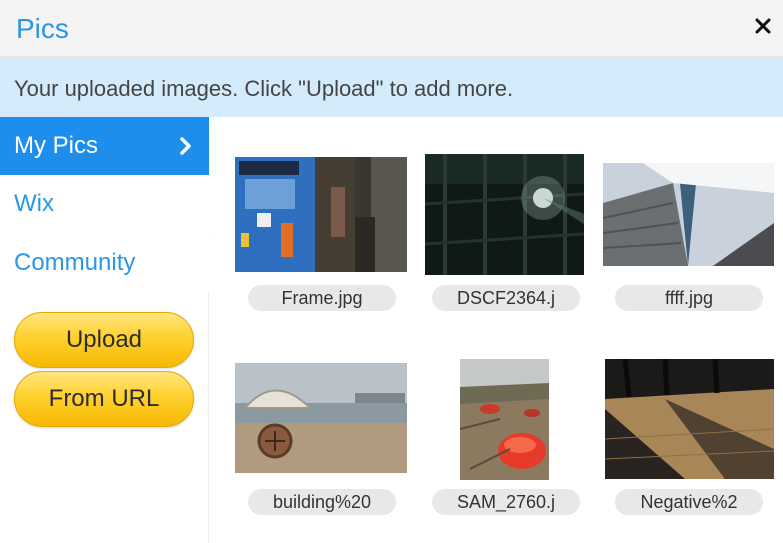 The width and height of the screenshot is (783, 543). What do you see at coordinates (689, 298) in the screenshot?
I see `image-caption: ffff.jpg` at bounding box center [689, 298].